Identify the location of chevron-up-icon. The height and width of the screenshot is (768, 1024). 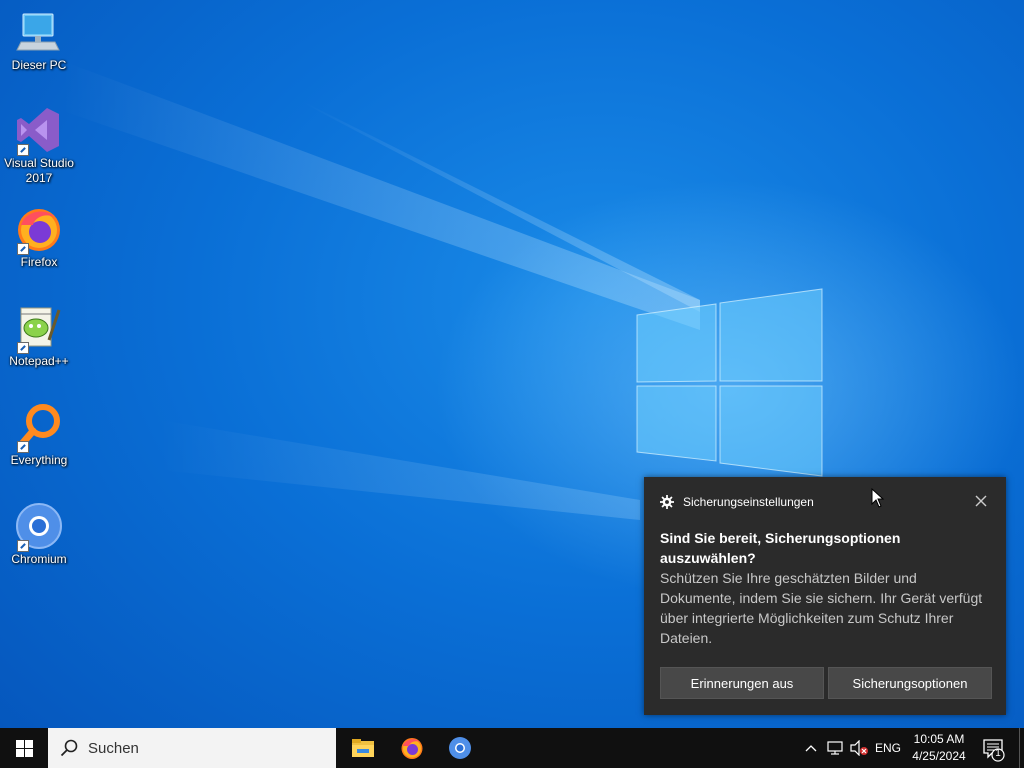
(811, 748).